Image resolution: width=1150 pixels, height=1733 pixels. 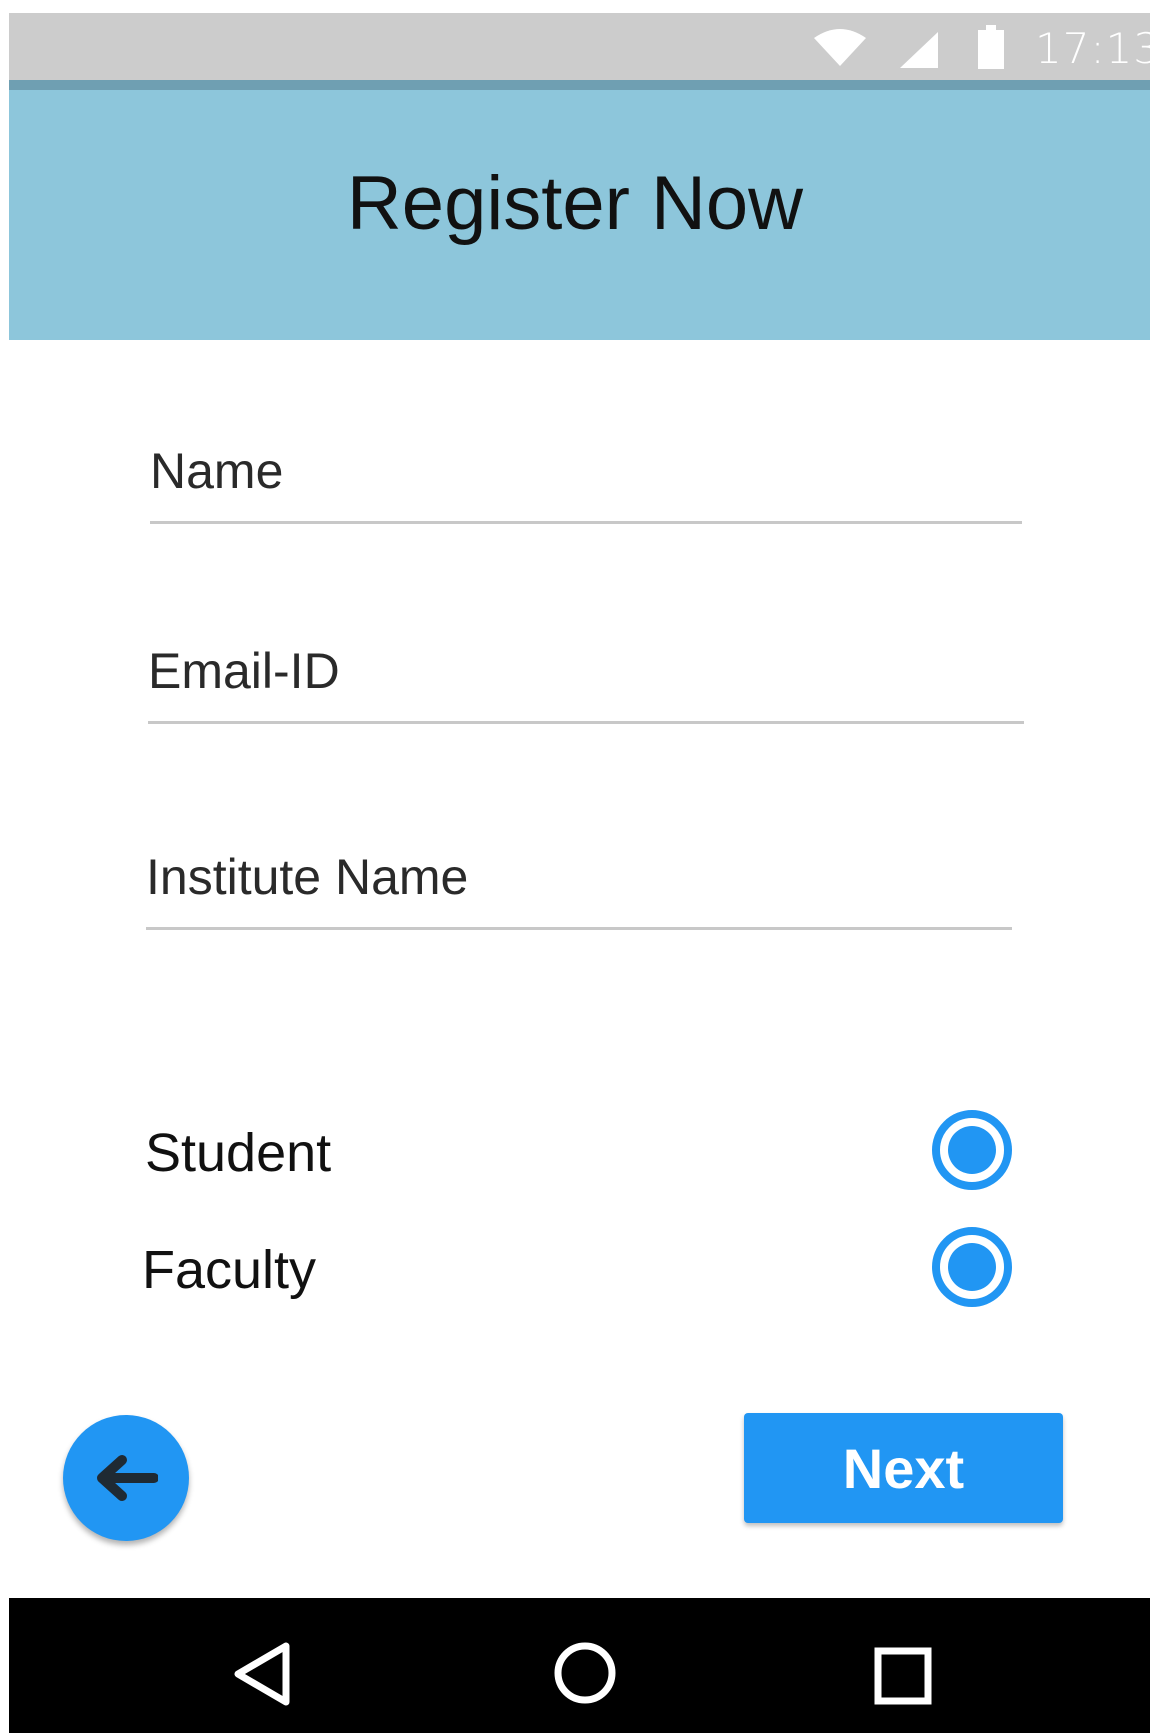 I want to click on email-field, so click(x=586, y=672).